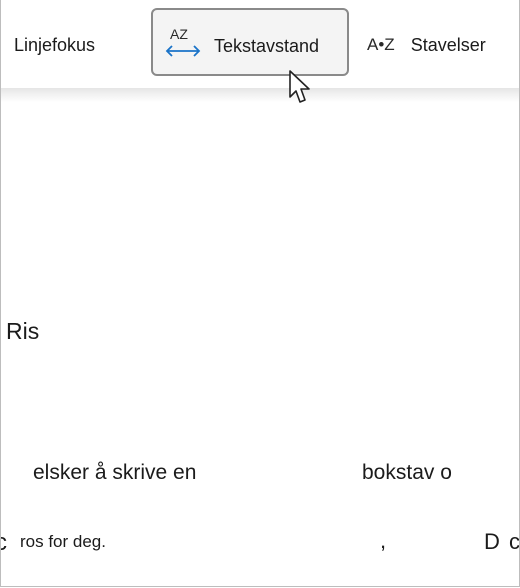  Describe the element at coordinates (407, 472) in the screenshot. I see `reading-line-1-right: bokstav o` at that location.